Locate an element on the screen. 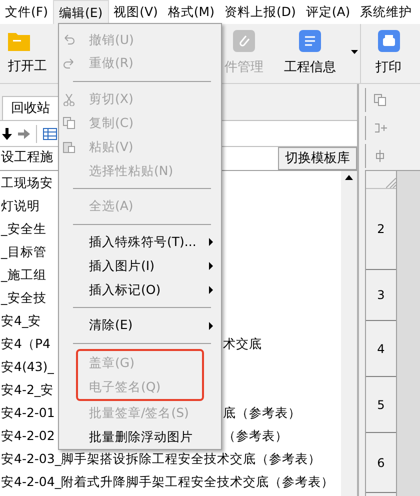  tree-item: 灯说明 is located at coordinates (20, 206).